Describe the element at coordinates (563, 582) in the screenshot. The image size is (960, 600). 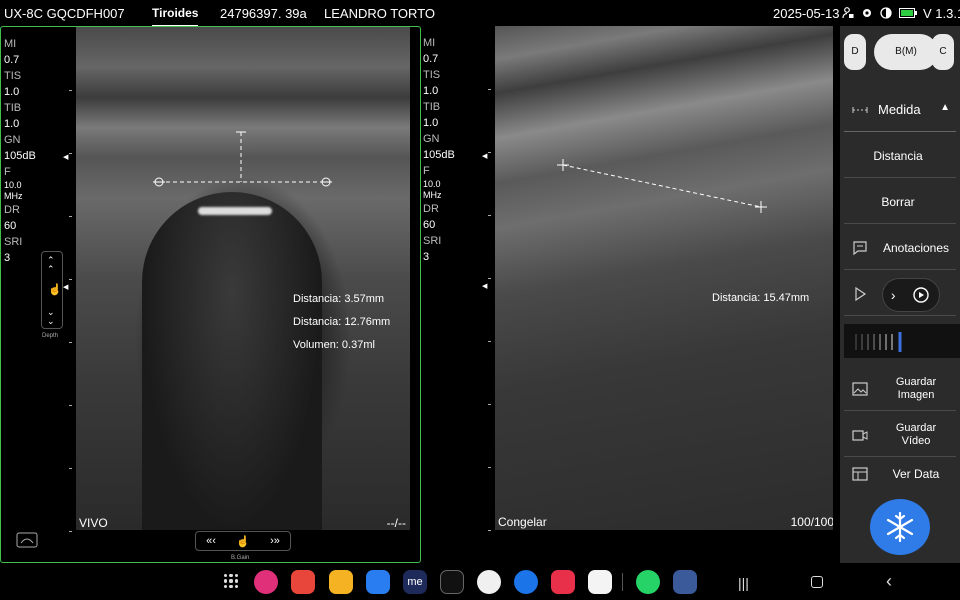
I see `camera-app-icon` at that location.